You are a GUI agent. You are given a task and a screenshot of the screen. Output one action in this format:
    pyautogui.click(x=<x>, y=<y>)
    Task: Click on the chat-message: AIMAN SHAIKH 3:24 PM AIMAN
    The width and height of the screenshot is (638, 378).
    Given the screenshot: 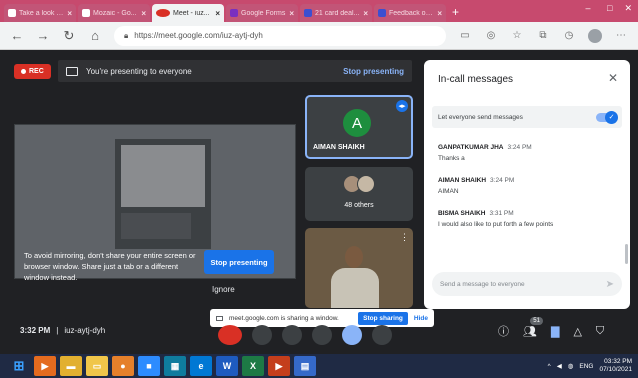 What is the action you would take?
    pyautogui.click(x=528, y=186)
    